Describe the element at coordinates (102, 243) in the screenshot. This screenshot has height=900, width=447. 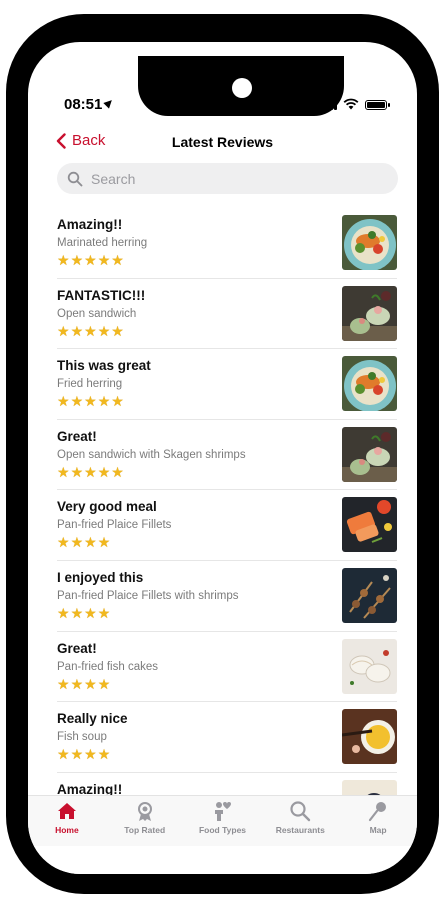
I see `review-dish-name: Marinated herring` at that location.